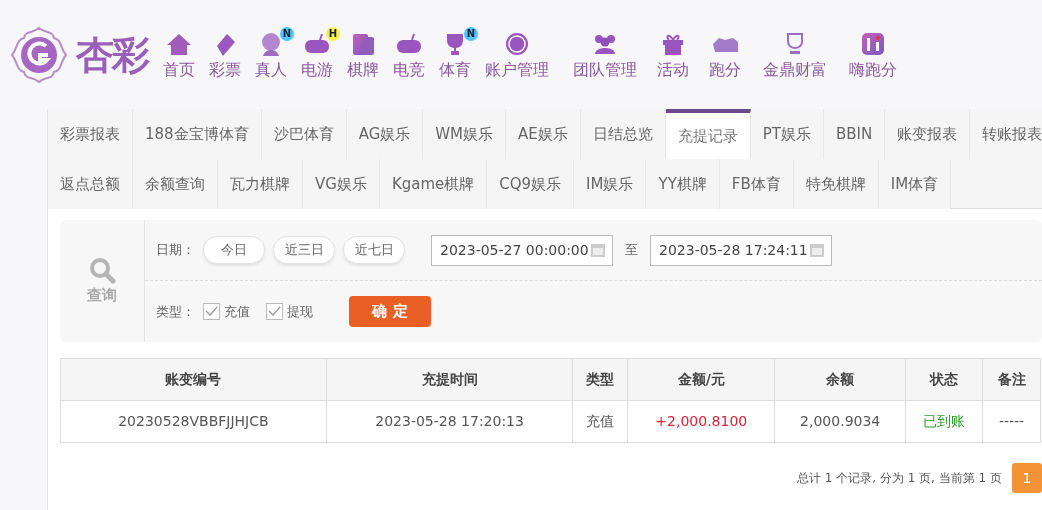  I want to click on table-cell: 20230528VBBFJJHJCB, so click(193, 421).